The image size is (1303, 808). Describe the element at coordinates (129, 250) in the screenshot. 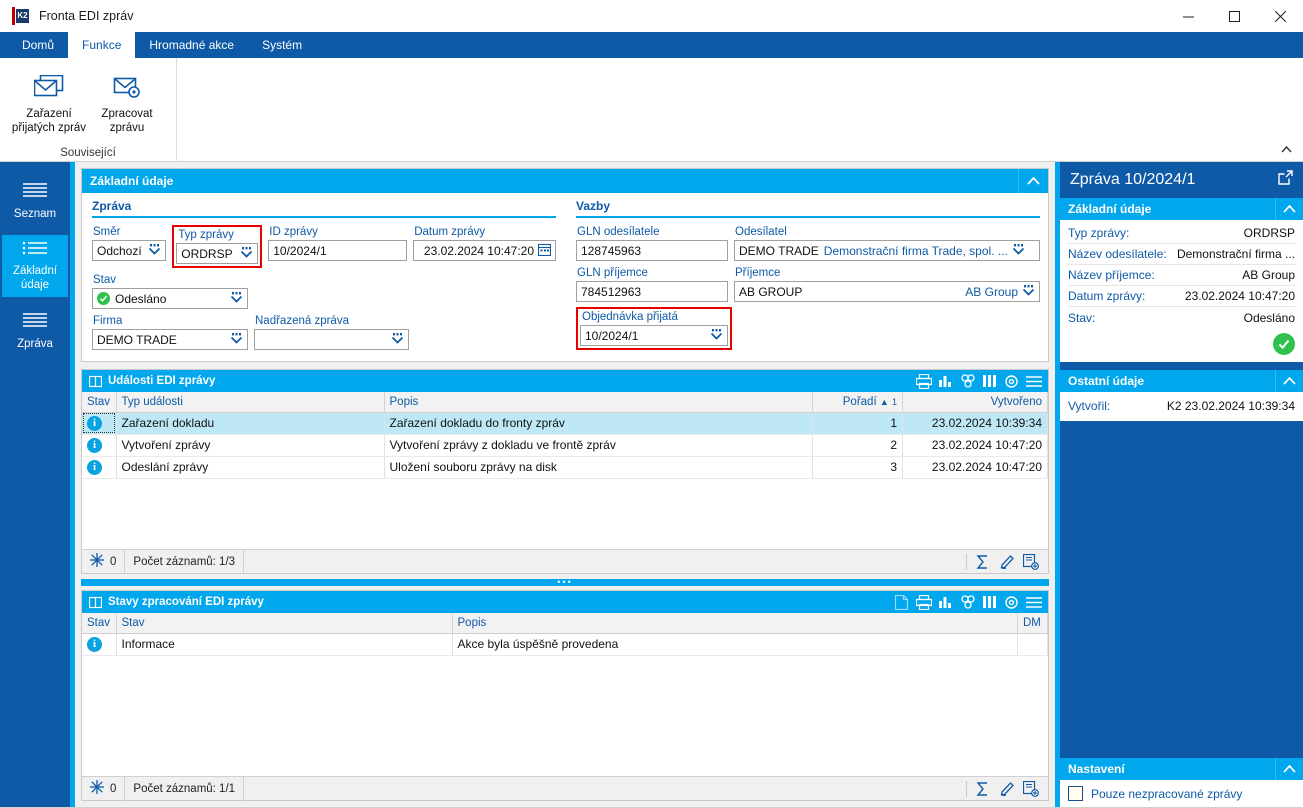

I see `input-smer: Odchozí` at that location.